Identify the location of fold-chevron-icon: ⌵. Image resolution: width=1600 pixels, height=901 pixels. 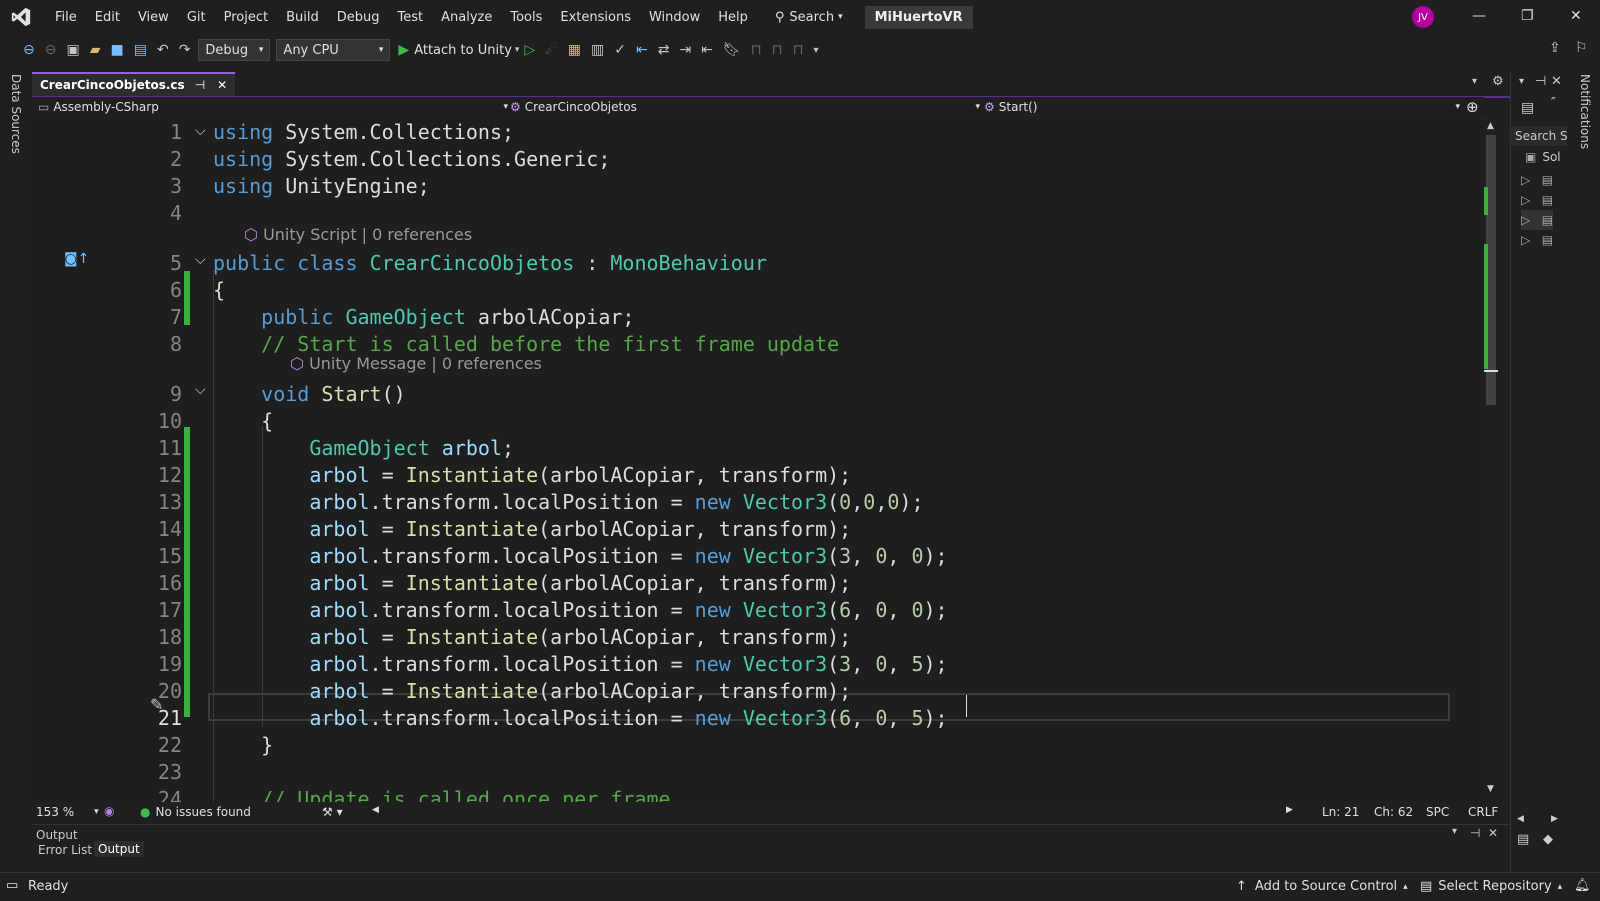
(200, 131).